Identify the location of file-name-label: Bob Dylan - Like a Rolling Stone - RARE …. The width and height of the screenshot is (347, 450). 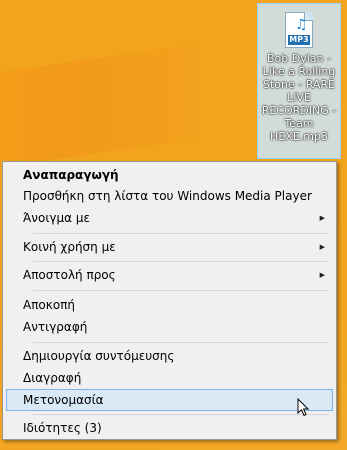
(299, 97).